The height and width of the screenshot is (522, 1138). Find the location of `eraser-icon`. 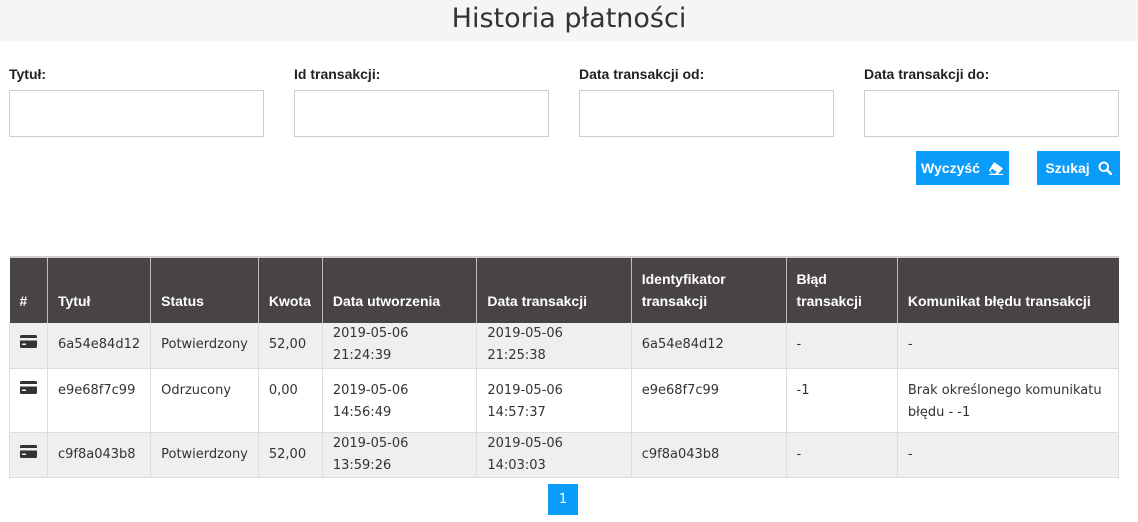

eraser-icon is located at coordinates (995, 168).